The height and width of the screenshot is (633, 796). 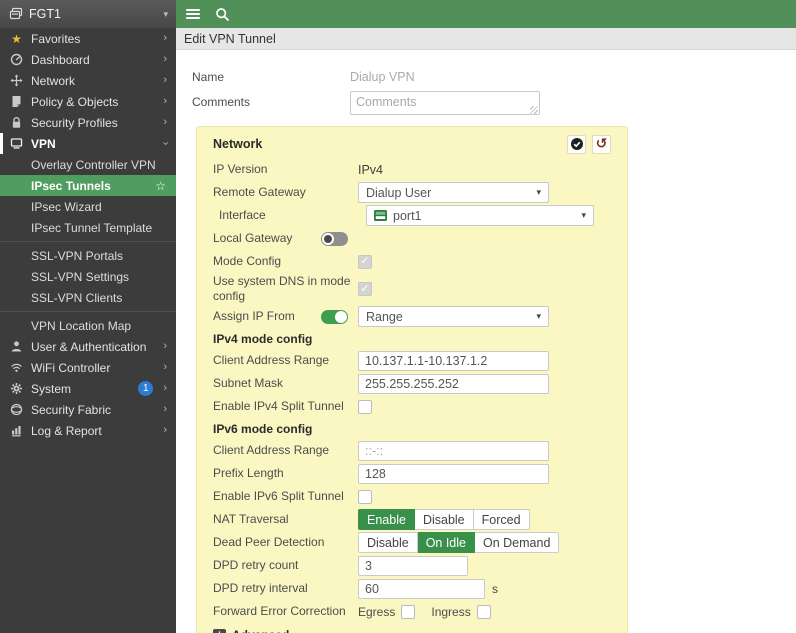 What do you see at coordinates (501, 519) in the screenshot?
I see `nat-traversal-forced-button: Forced` at bounding box center [501, 519].